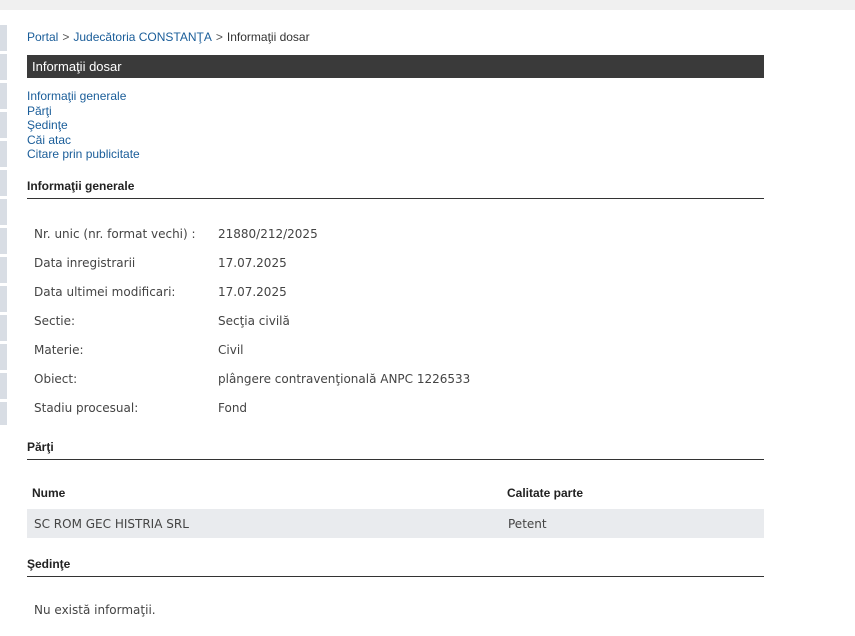  What do you see at coordinates (395, 66) in the screenshot?
I see `page-title: Informaţii dosar` at bounding box center [395, 66].